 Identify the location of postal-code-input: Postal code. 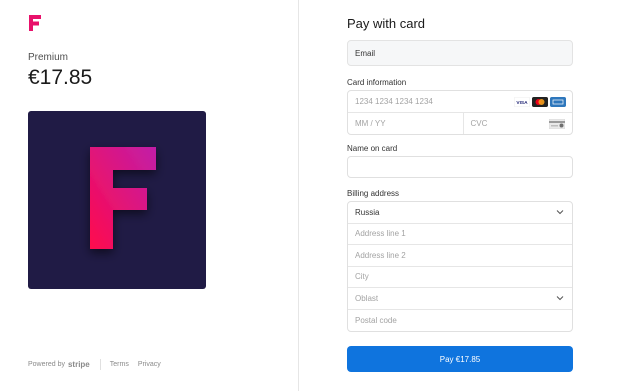
(460, 321).